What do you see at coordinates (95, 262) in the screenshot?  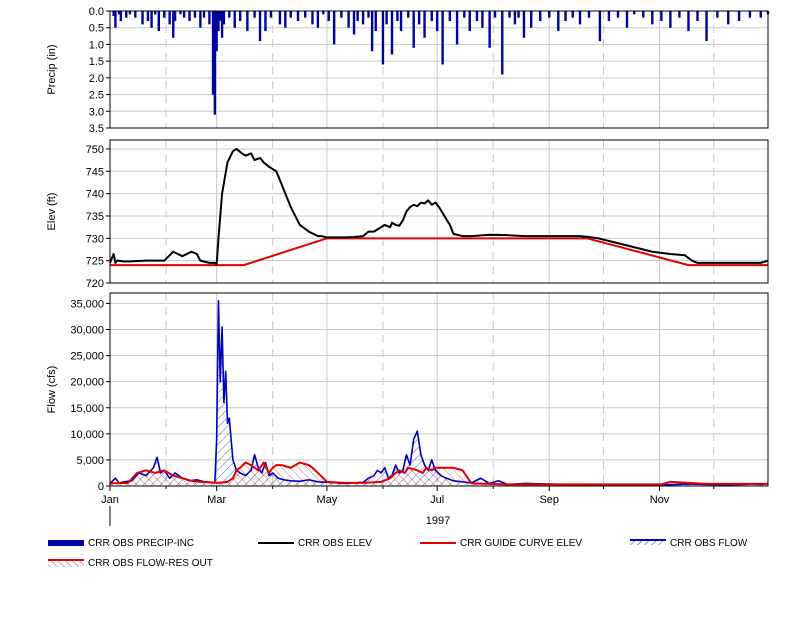 I see `elev-ytick-label: 725` at bounding box center [95, 262].